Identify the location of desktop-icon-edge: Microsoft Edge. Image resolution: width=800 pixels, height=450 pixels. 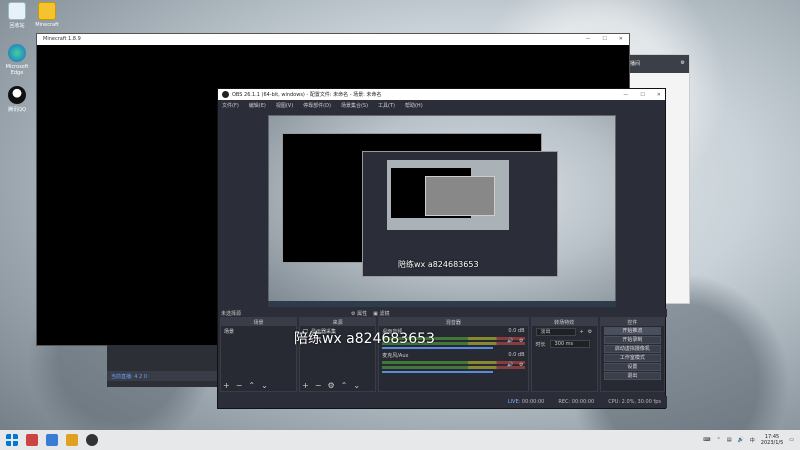
(17, 60).